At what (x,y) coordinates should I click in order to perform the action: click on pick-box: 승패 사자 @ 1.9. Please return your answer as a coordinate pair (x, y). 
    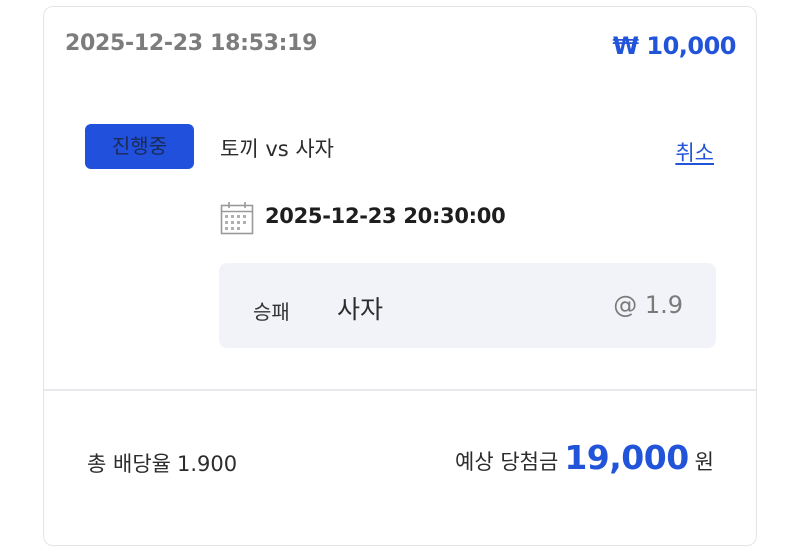
    Looking at the image, I should click on (467, 305).